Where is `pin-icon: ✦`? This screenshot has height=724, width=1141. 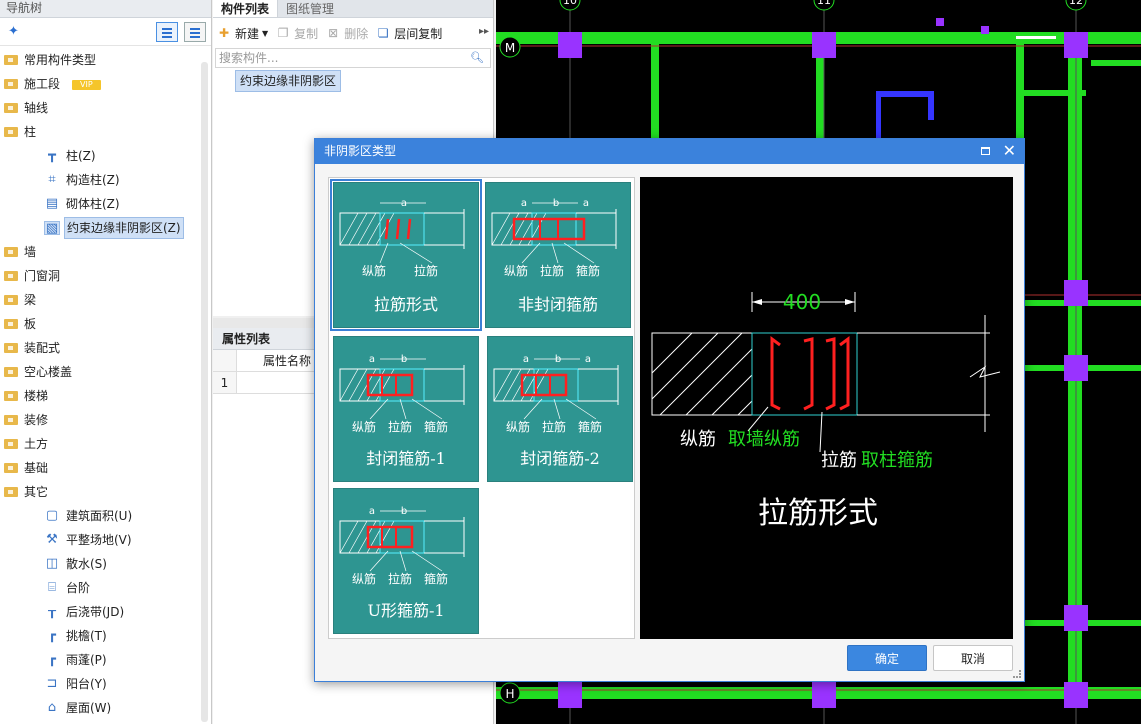 pin-icon: ✦ is located at coordinates (13, 31).